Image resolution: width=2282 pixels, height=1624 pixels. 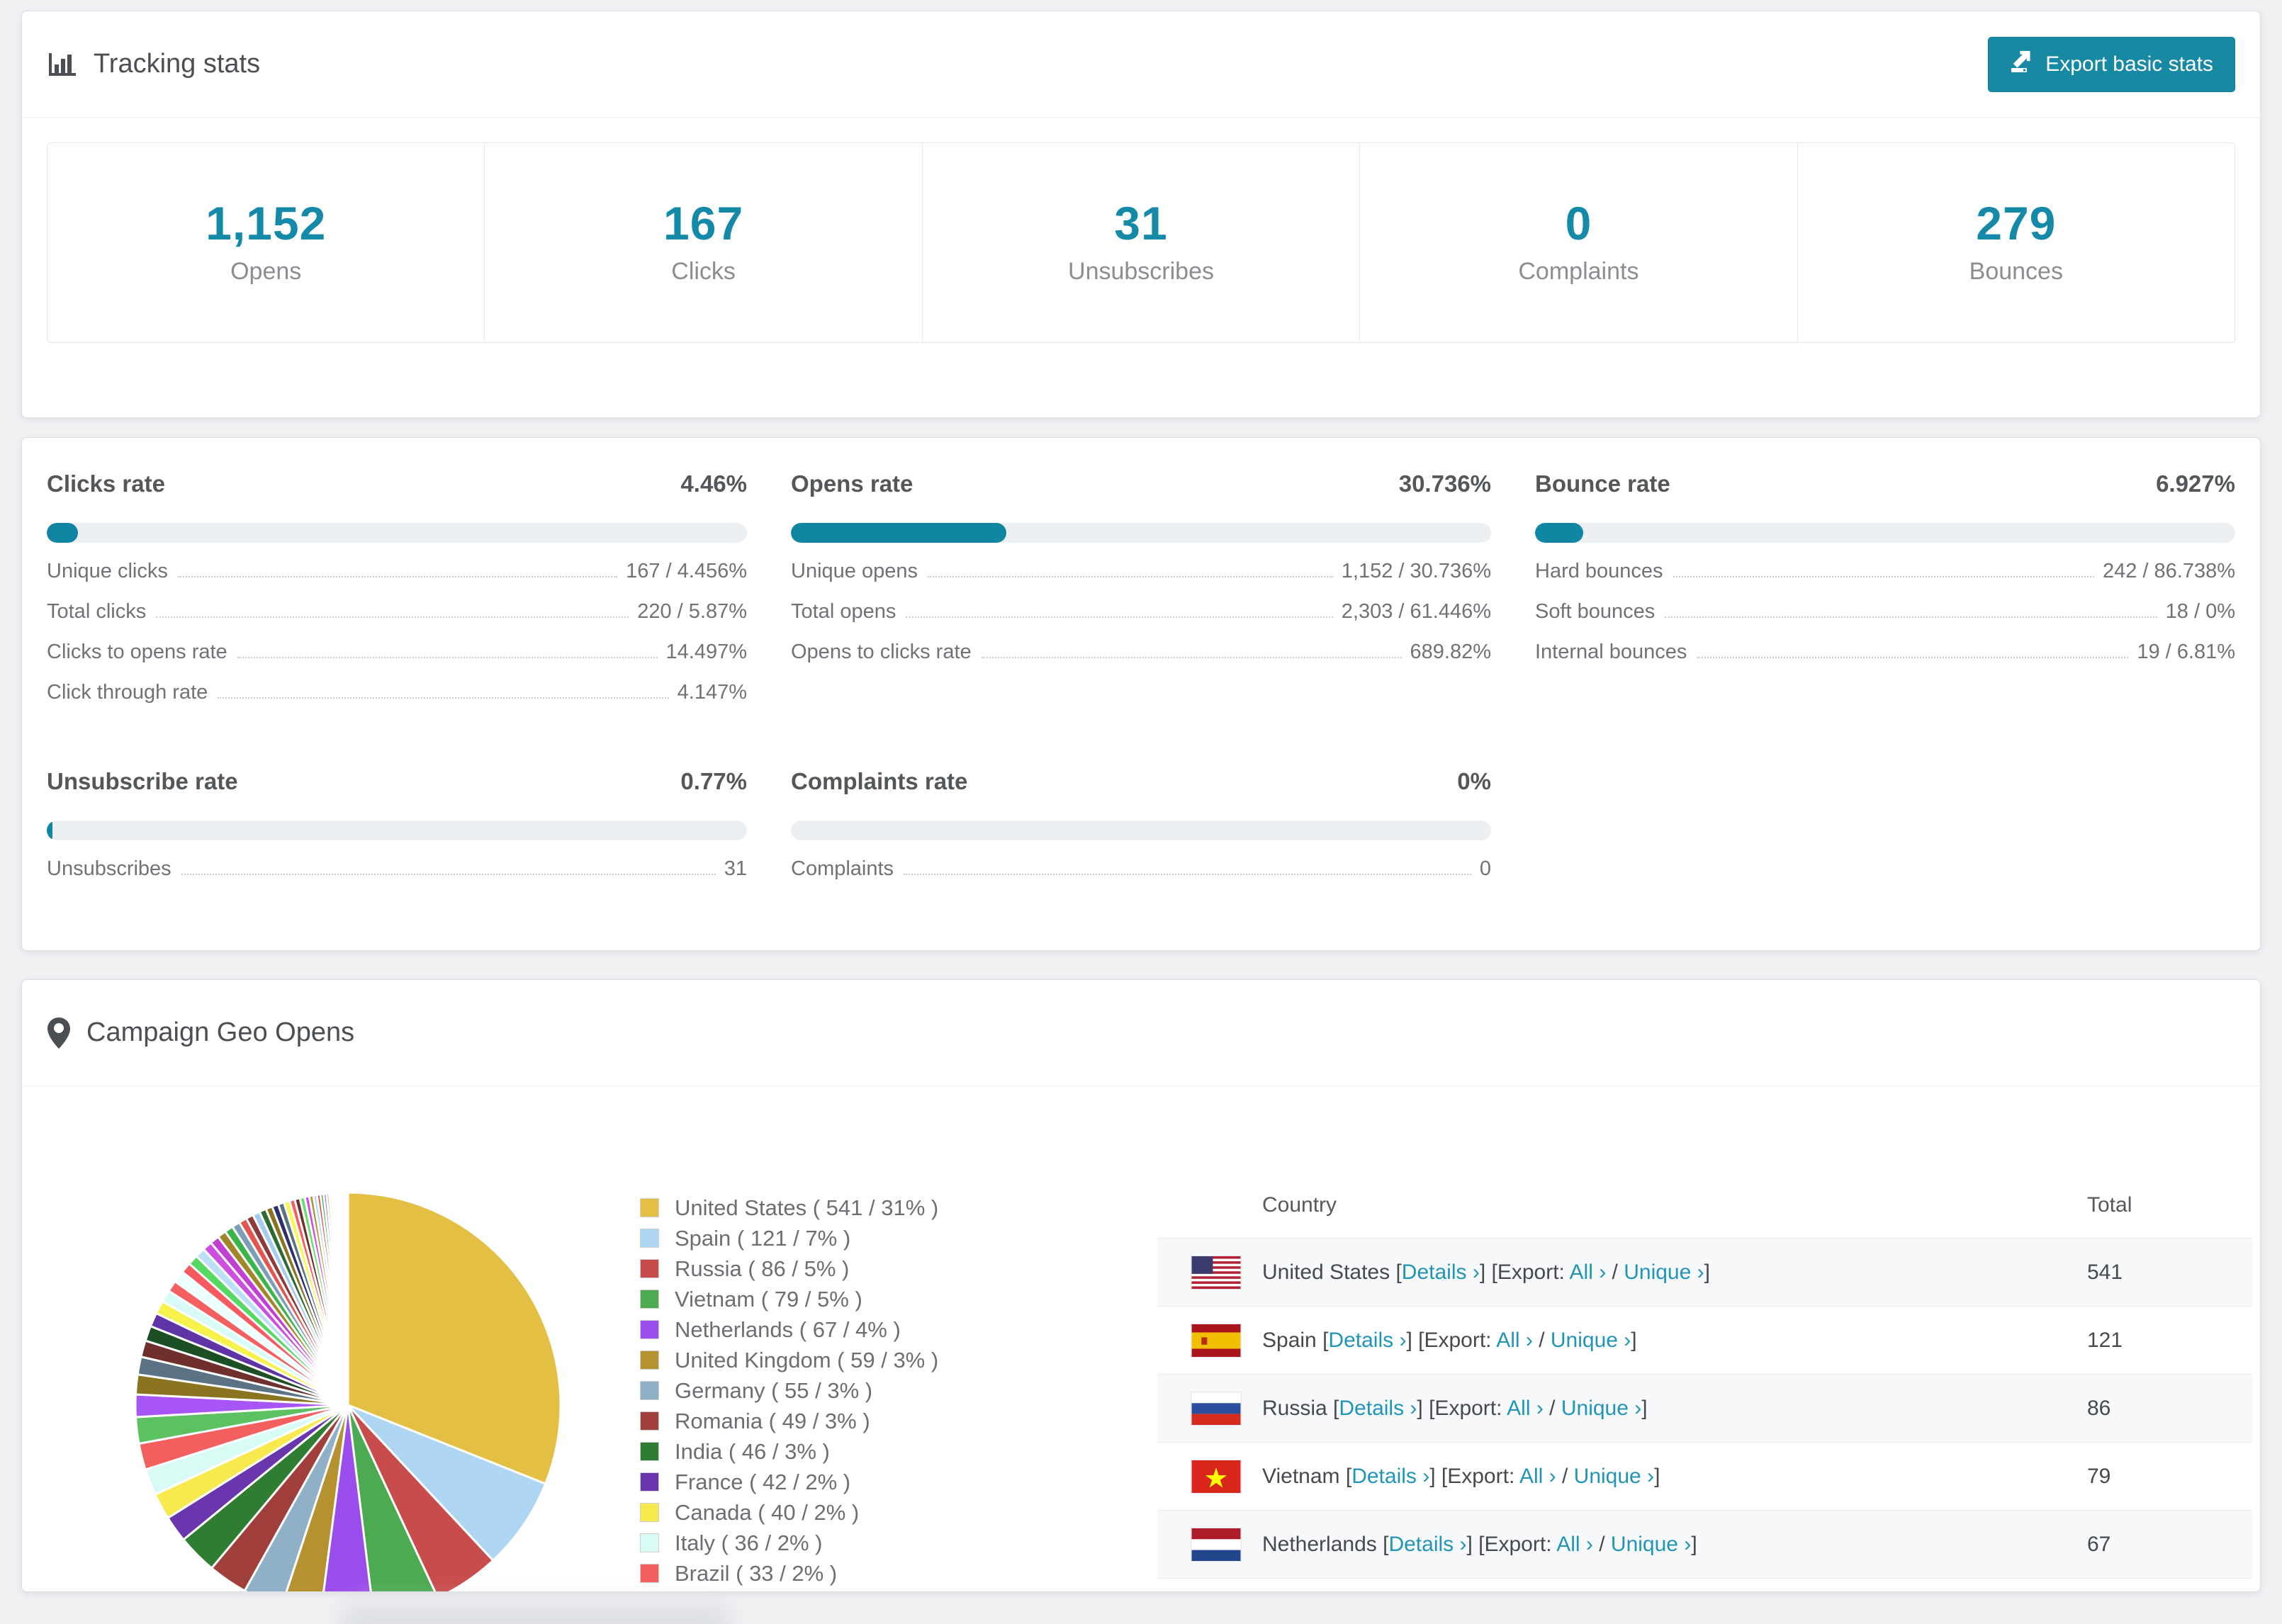 What do you see at coordinates (1611, 652) in the screenshot?
I see `detail-label: Internal bounces` at bounding box center [1611, 652].